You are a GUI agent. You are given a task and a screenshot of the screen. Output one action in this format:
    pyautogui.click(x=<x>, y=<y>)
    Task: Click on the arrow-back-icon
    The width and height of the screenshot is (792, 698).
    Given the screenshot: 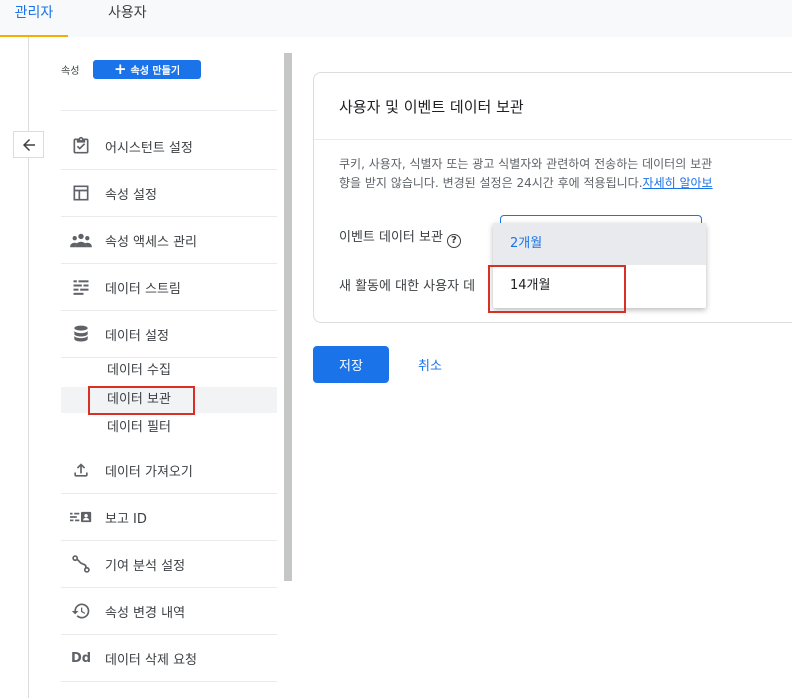 What is the action you would take?
    pyautogui.click(x=28, y=144)
    